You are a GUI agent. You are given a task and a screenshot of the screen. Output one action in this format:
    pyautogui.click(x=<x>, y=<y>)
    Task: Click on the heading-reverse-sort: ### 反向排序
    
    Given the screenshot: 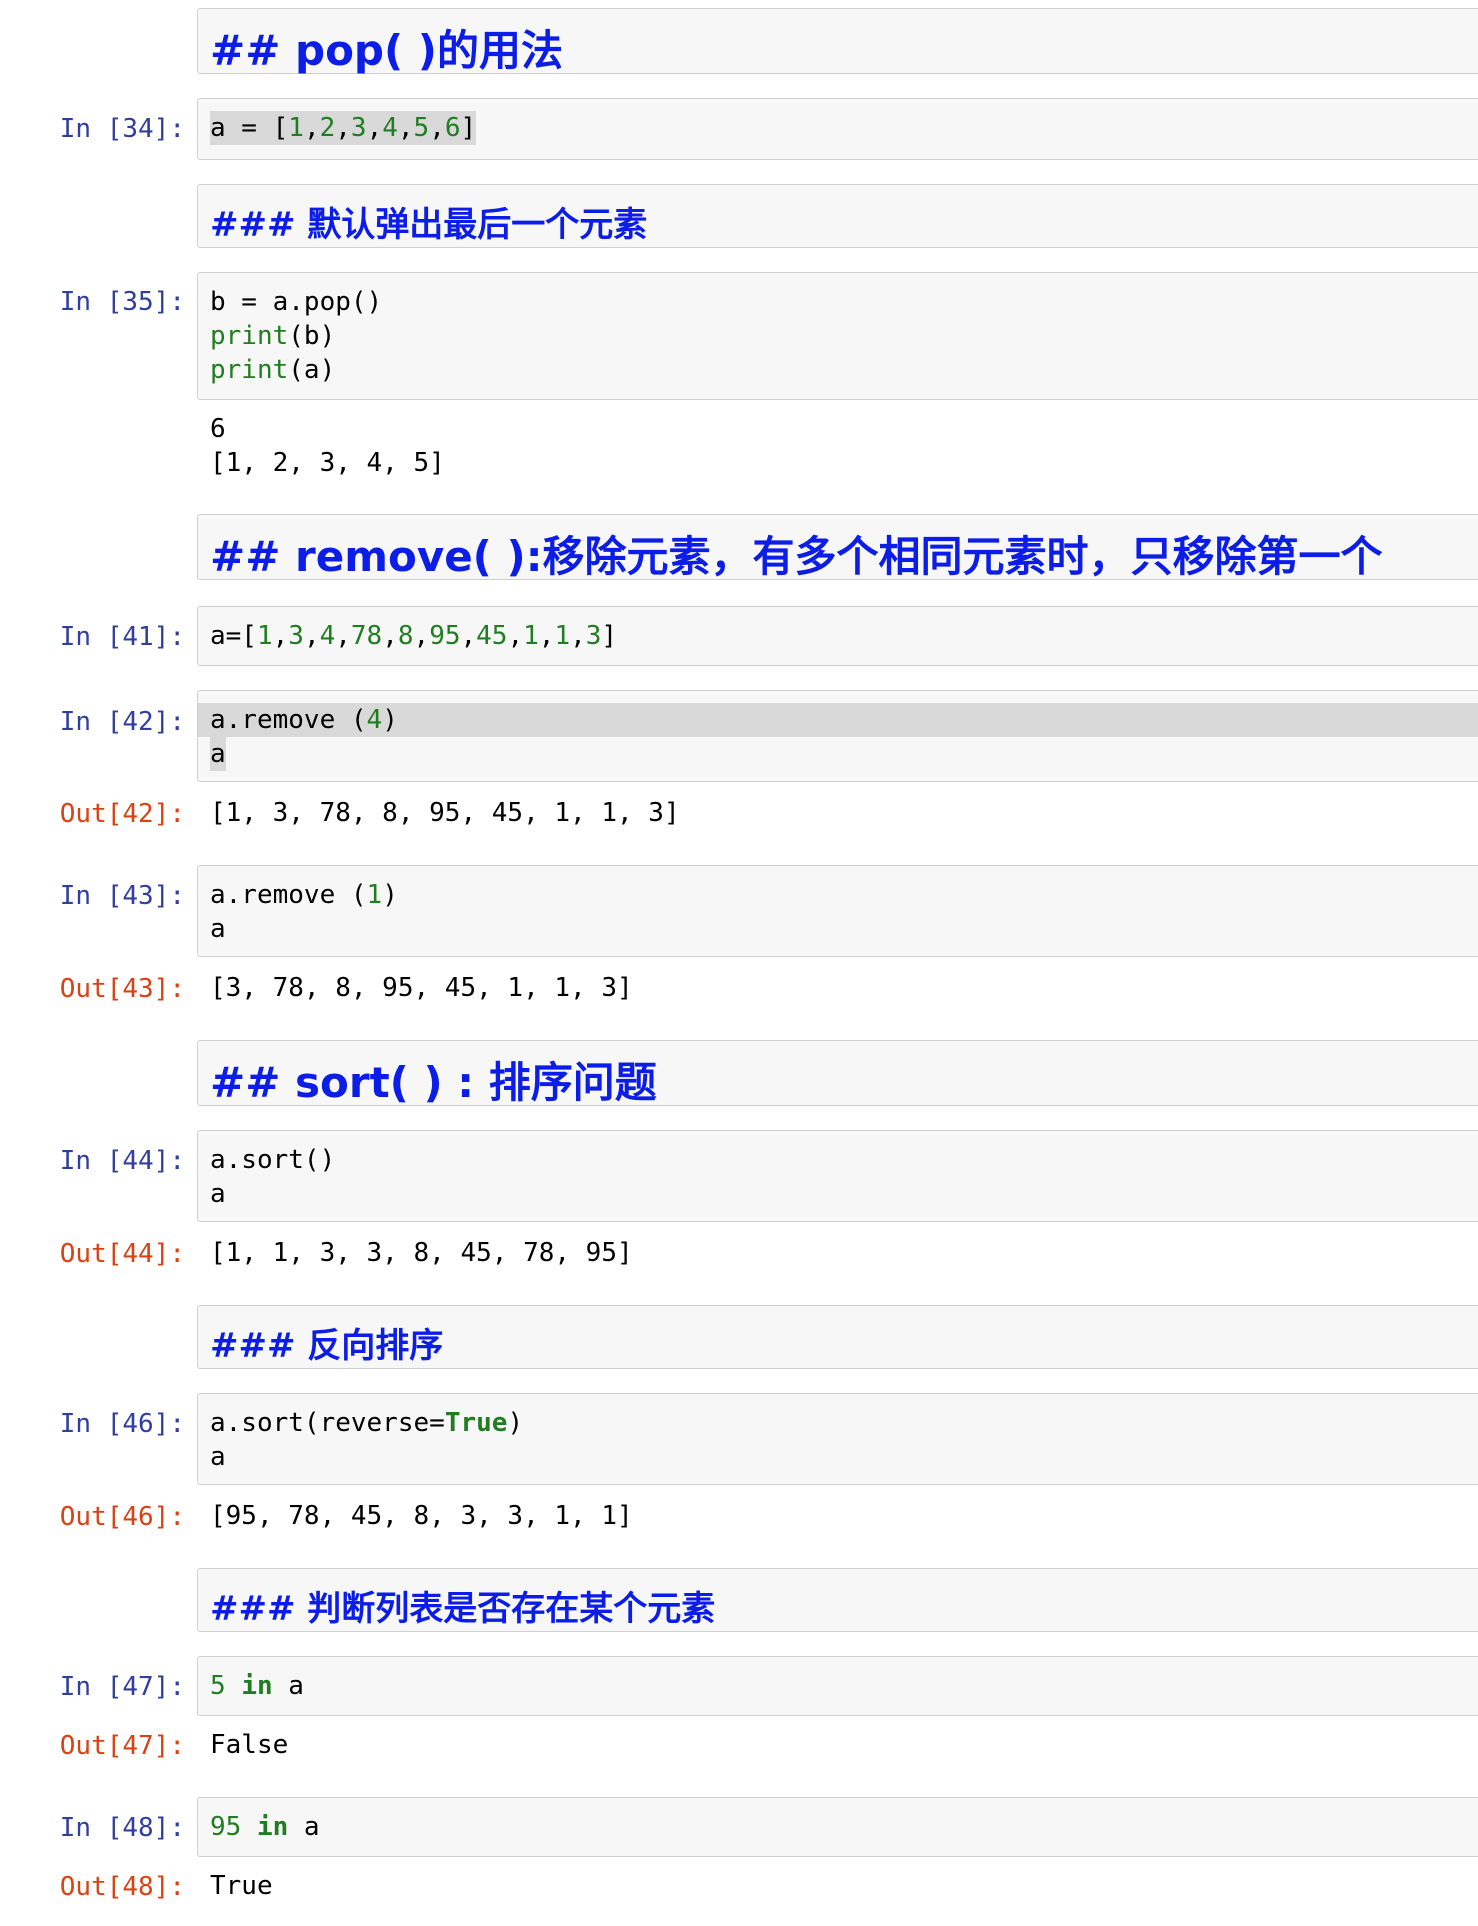 What is the action you would take?
    pyautogui.click(x=327, y=1346)
    